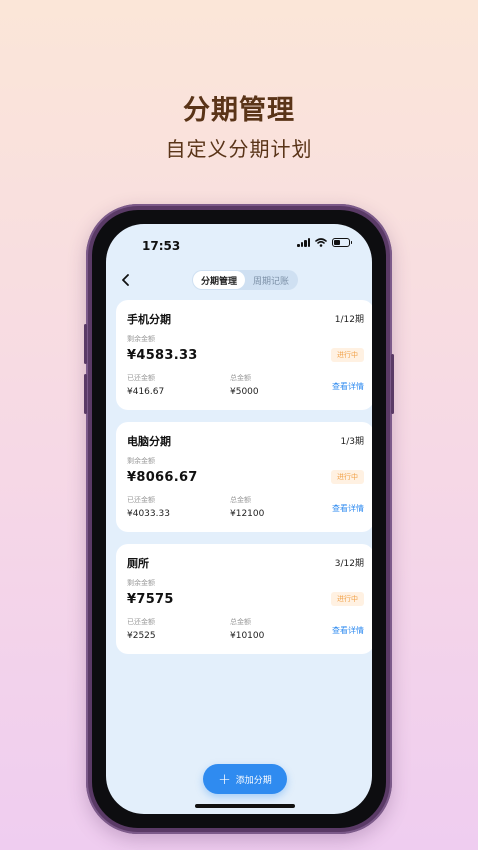 This screenshot has height=850, width=478. What do you see at coordinates (146, 392) in the screenshot?
I see `paid-amount: ¥416.67` at bounding box center [146, 392].